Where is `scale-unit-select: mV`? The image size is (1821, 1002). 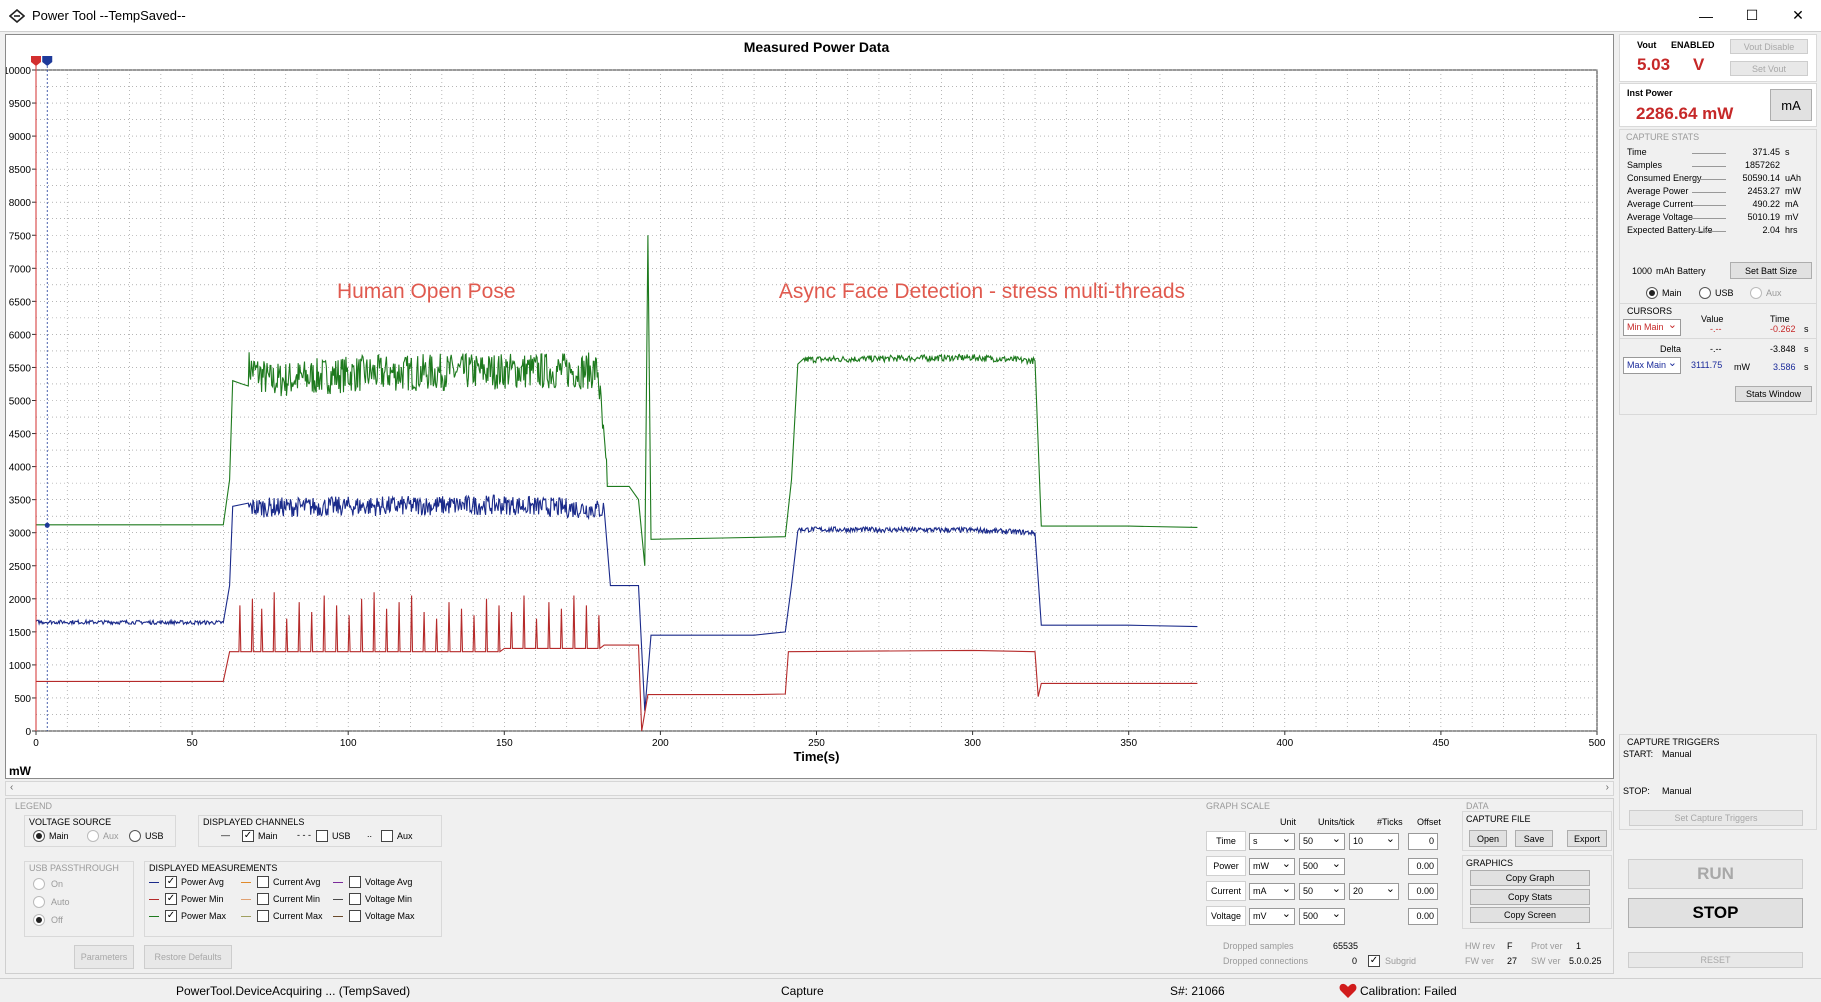
scale-unit-select: mV is located at coordinates (1272, 916).